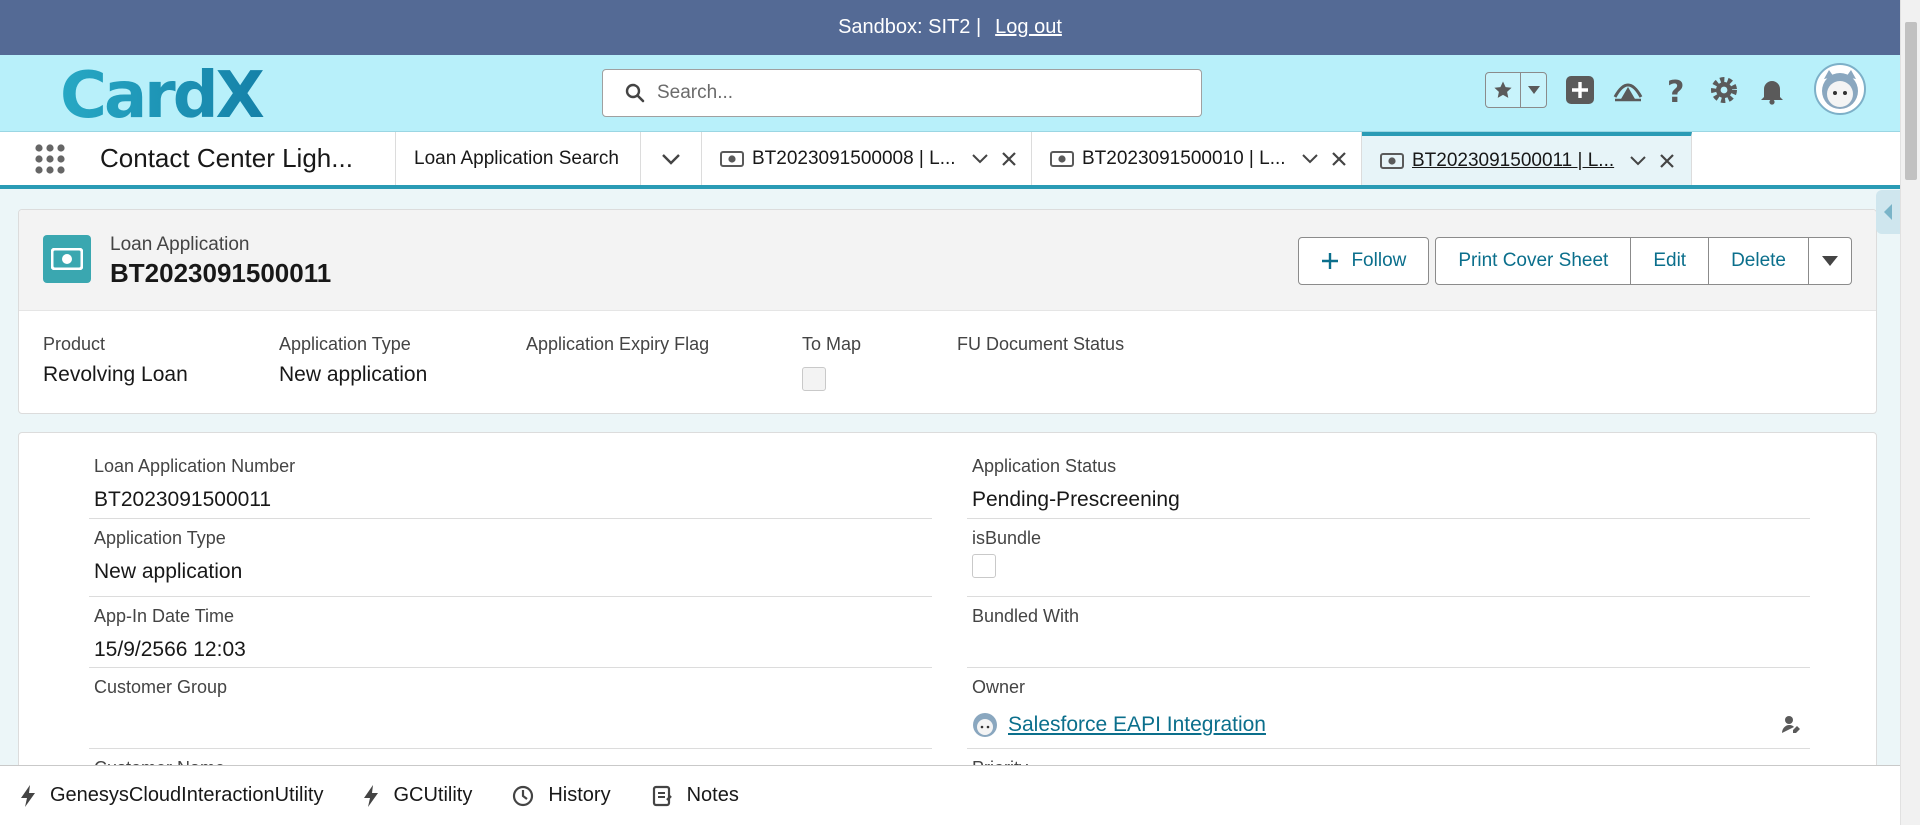 Image resolution: width=1920 pixels, height=825 pixels. What do you see at coordinates (523, 796) in the screenshot?
I see `clock-icon` at bounding box center [523, 796].